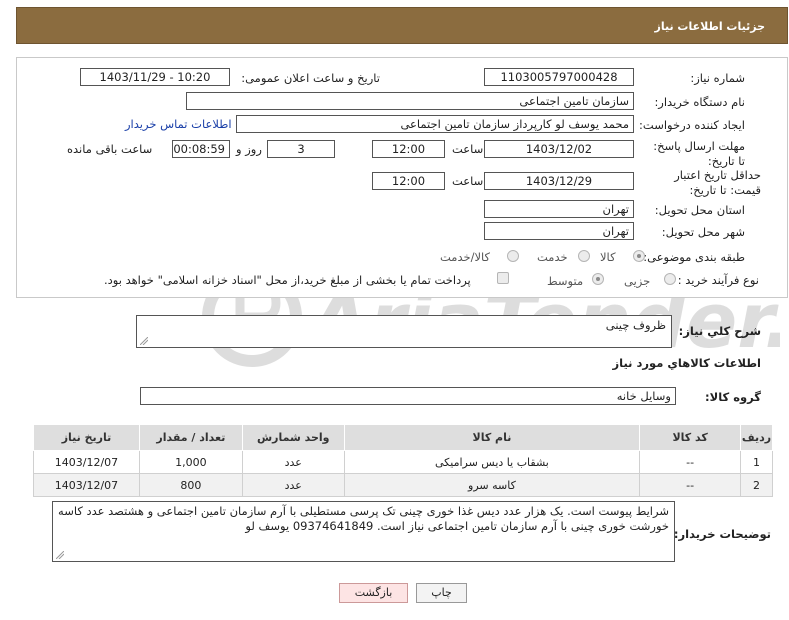 This screenshot has width=789, height=620. I want to click on goods-group-field: وسایل خانه, so click(408, 396).